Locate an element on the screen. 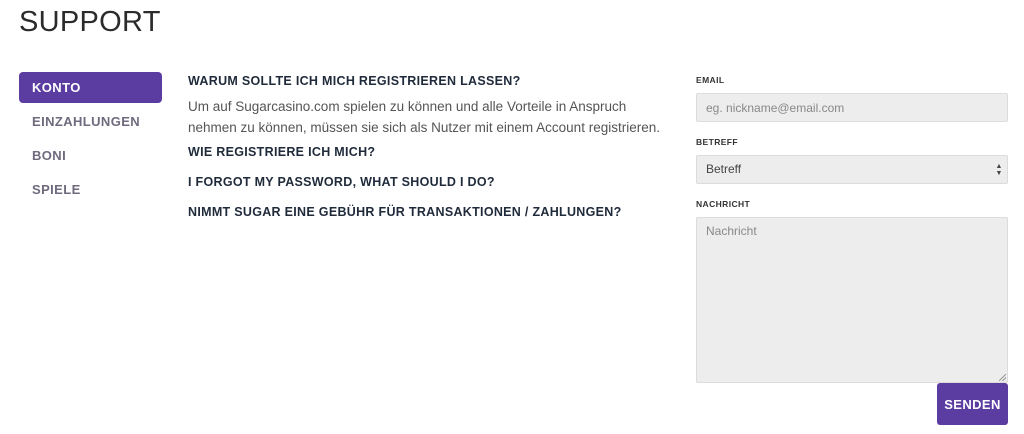 The height and width of the screenshot is (434, 1024). sidebar-item-spiele: SPIELE is located at coordinates (90, 189).